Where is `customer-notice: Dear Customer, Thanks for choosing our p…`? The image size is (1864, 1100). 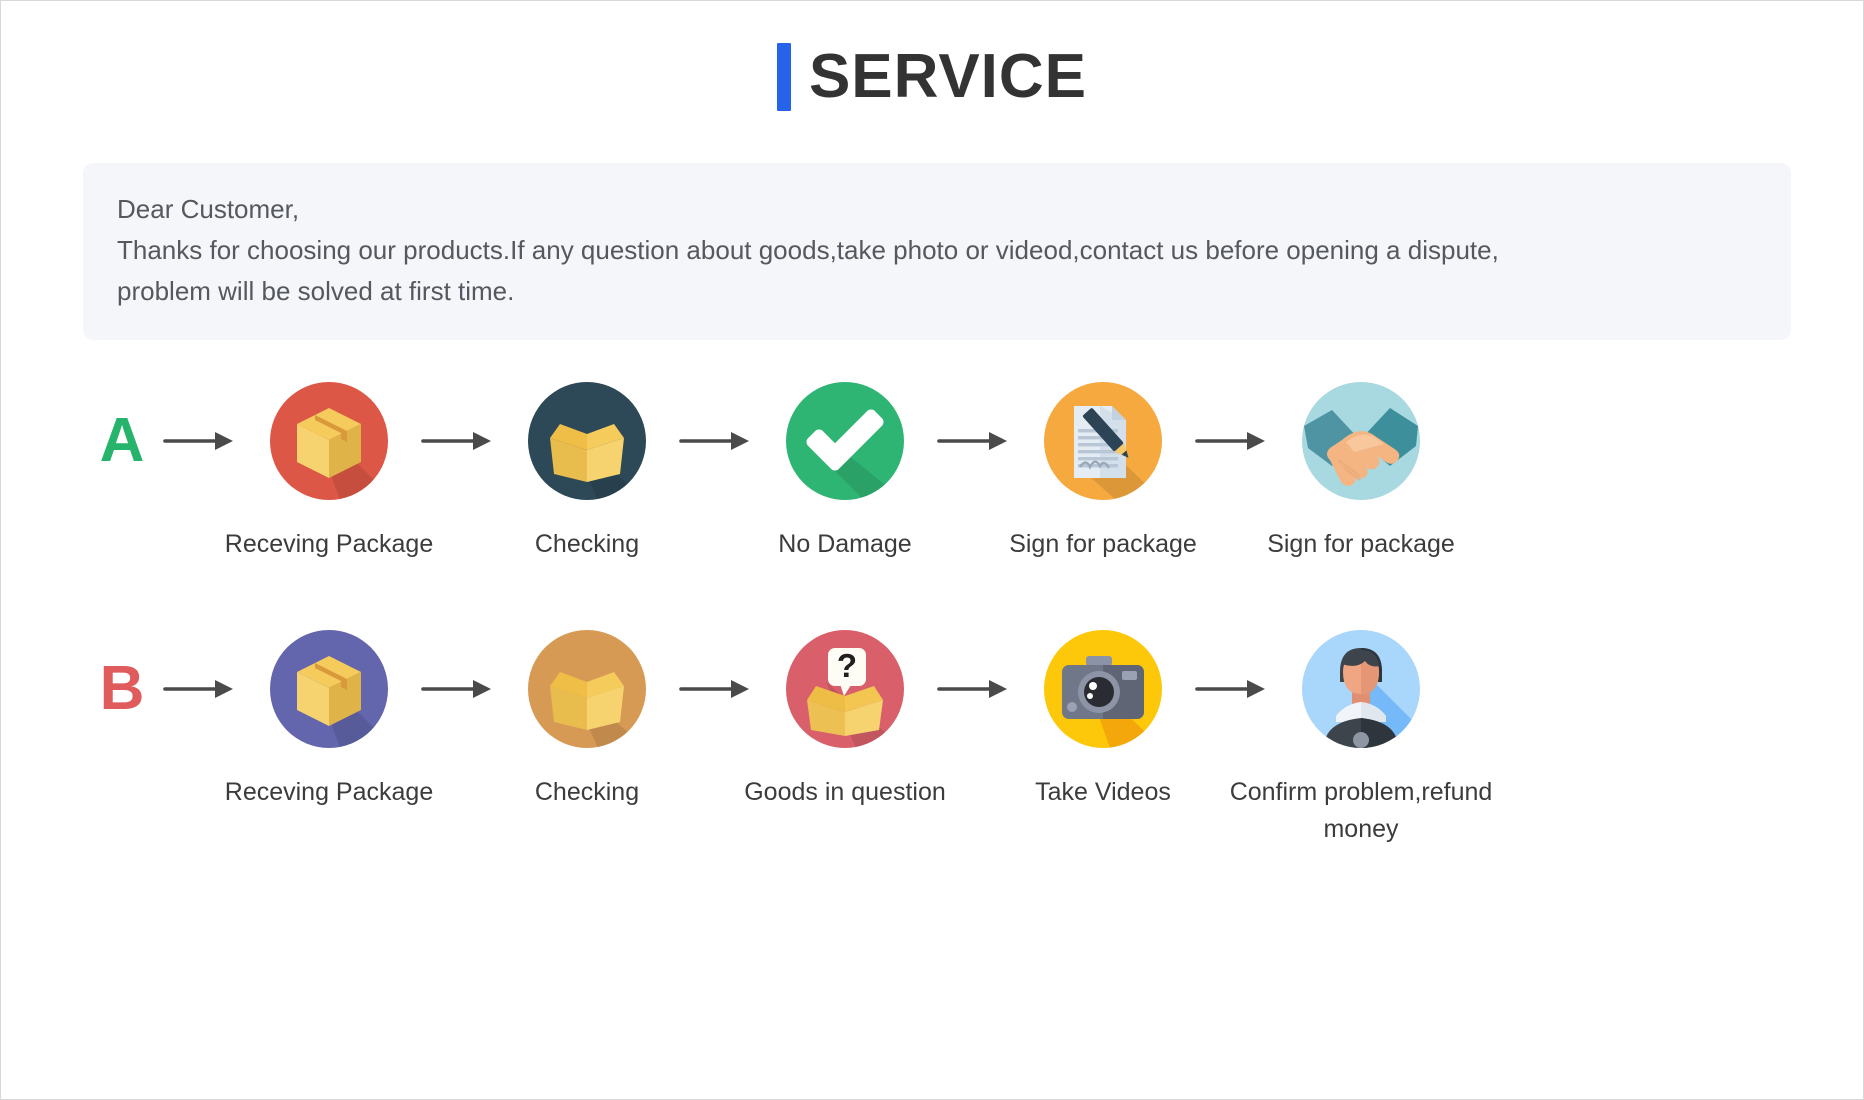 customer-notice: Dear Customer, Thanks for choosing our p… is located at coordinates (937, 252).